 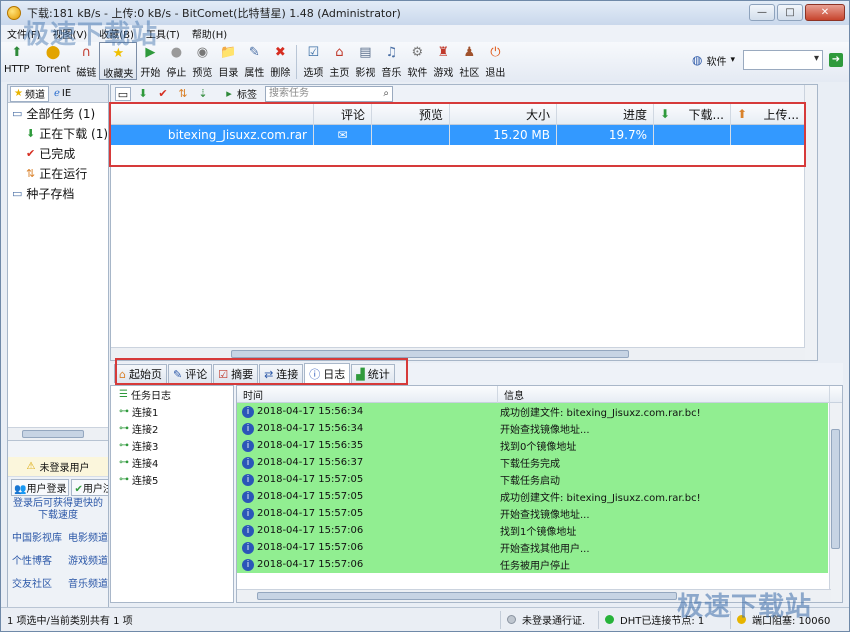 I want to click on link-movie-channel: 电影频道, so click(x=88, y=536).